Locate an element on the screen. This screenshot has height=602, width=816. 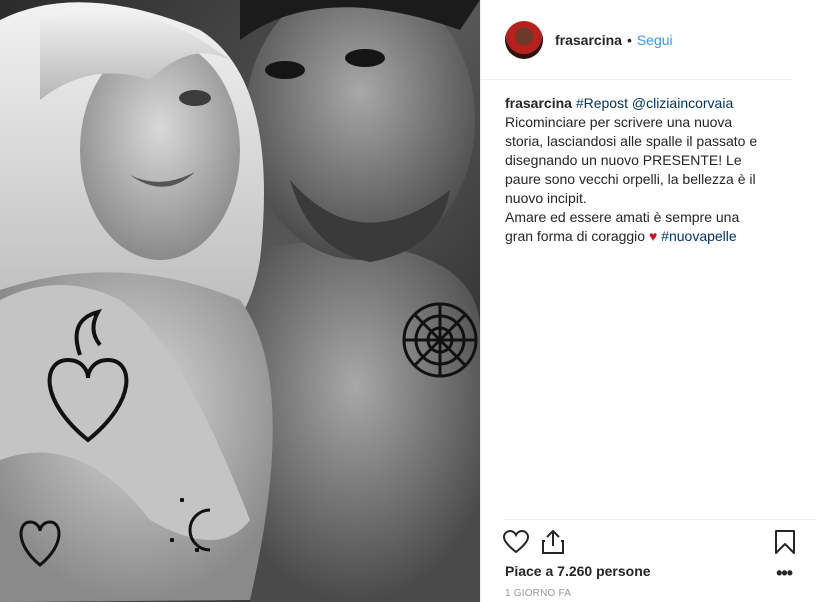
more-options-icon: ••• is located at coordinates (784, 573).